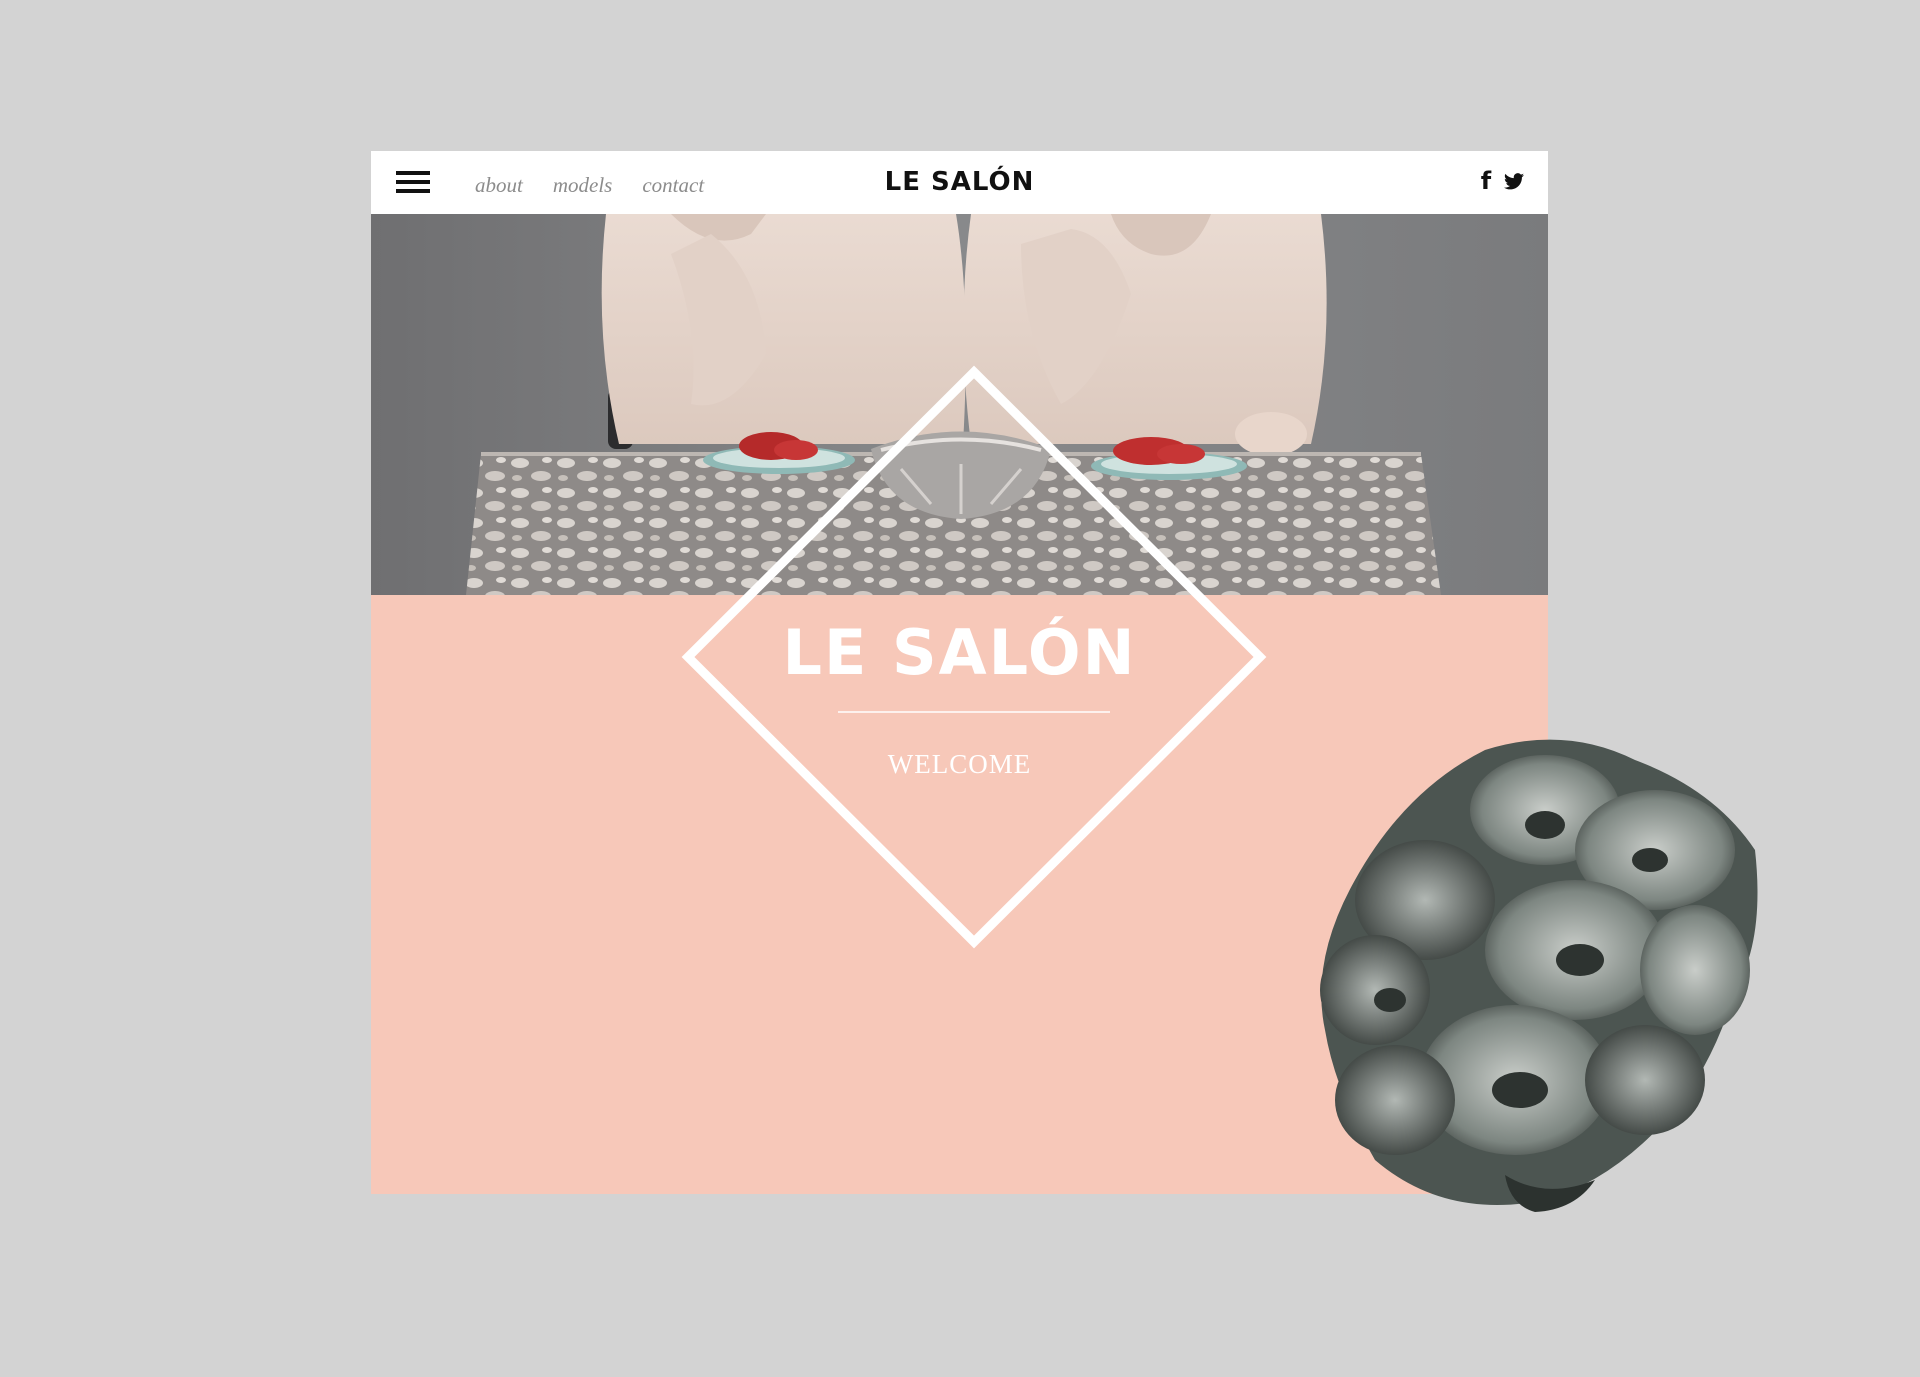 This screenshot has height=1377, width=1920. Describe the element at coordinates (1514, 181) in the screenshot. I see `twitter-icon` at that location.